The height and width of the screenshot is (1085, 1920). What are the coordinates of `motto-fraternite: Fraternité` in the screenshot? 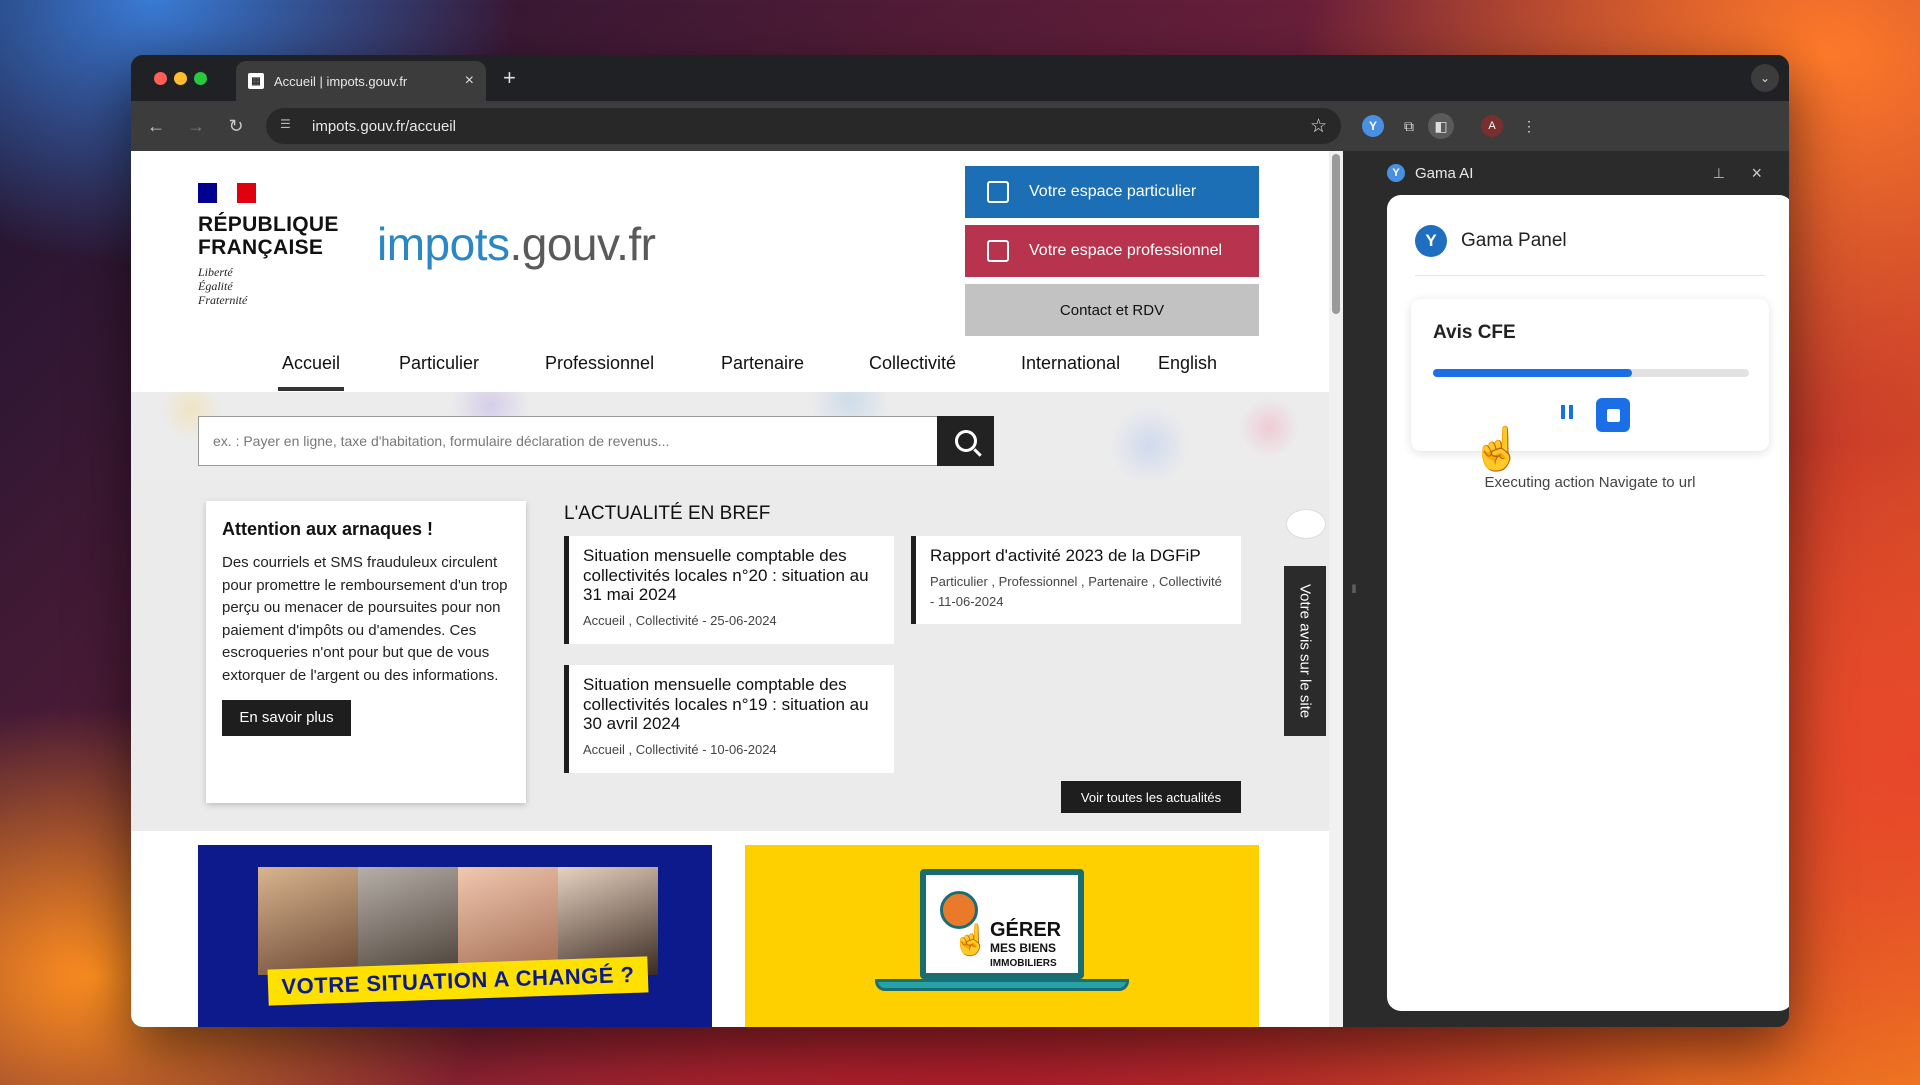 It's located at (223, 300).